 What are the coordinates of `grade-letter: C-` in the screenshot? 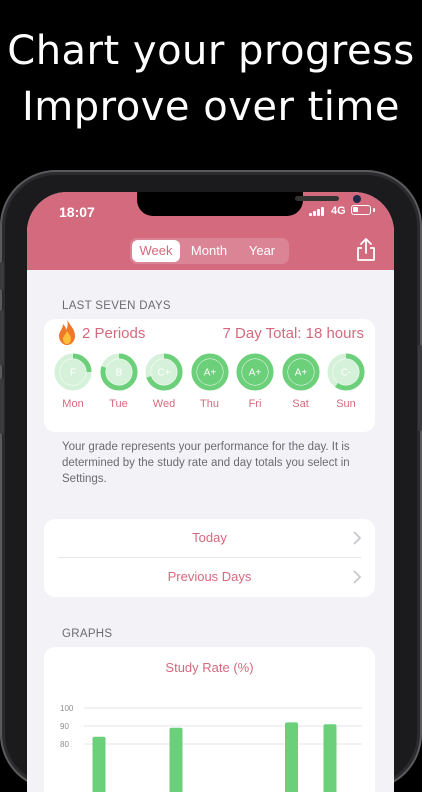 It's located at (346, 373).